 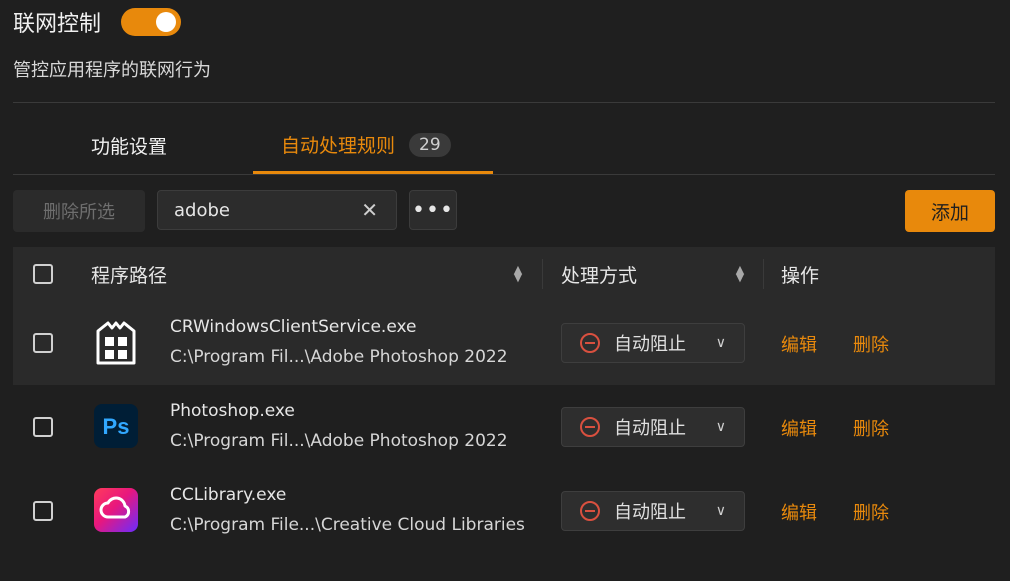 I want to click on network-control-toggle, so click(x=151, y=22).